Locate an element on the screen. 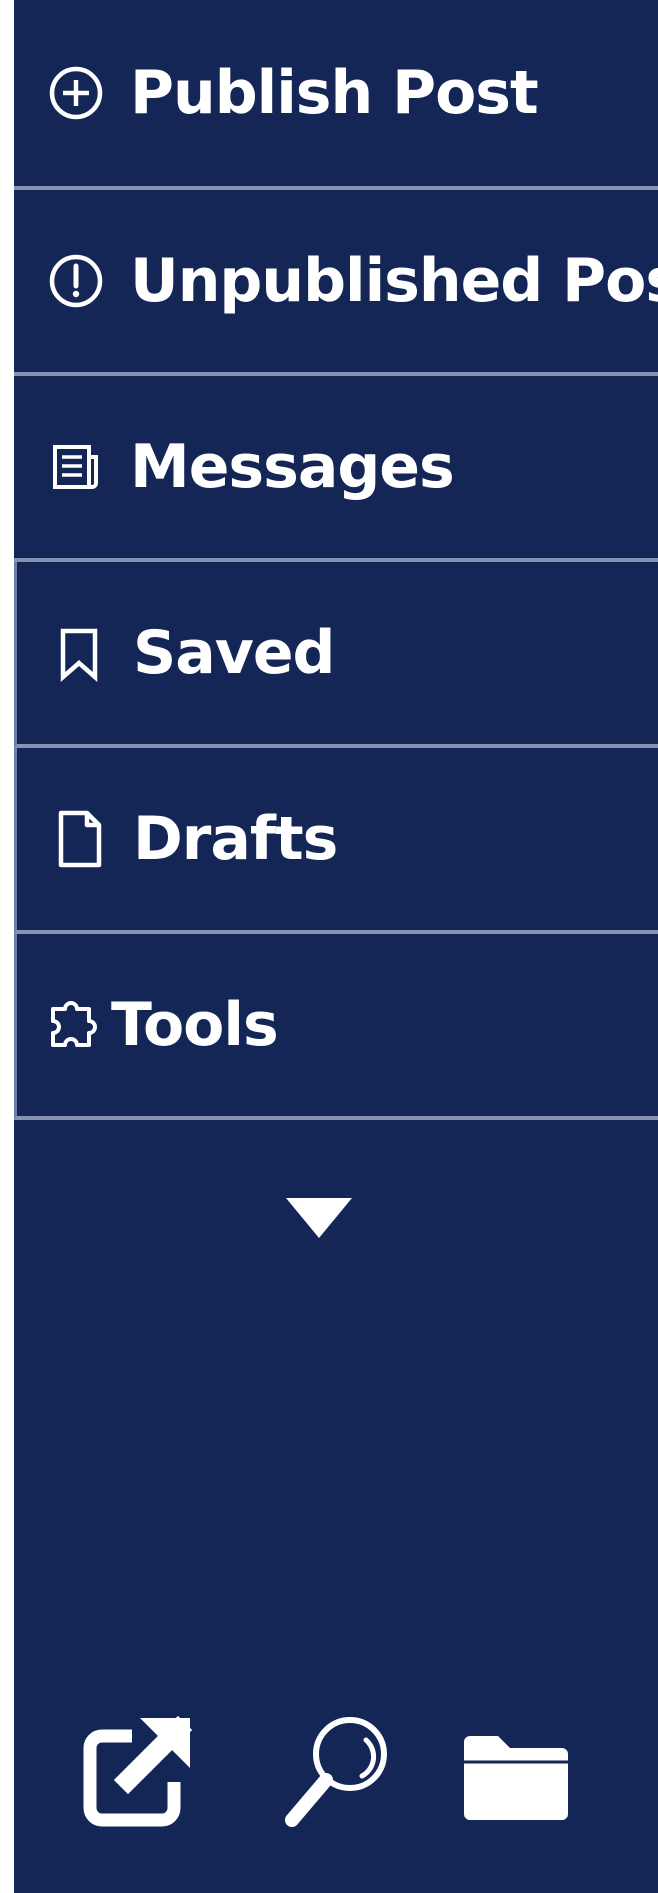 This screenshot has height=1893, width=658. external-link-icon is located at coordinates (138, 1771).